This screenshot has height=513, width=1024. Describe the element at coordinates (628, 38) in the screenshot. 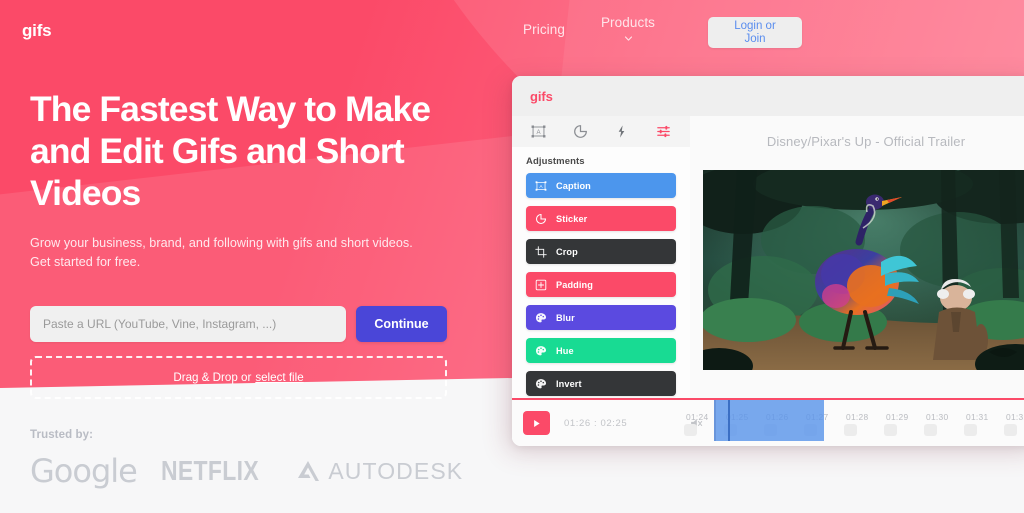

I see `chevron-down-icon` at that location.